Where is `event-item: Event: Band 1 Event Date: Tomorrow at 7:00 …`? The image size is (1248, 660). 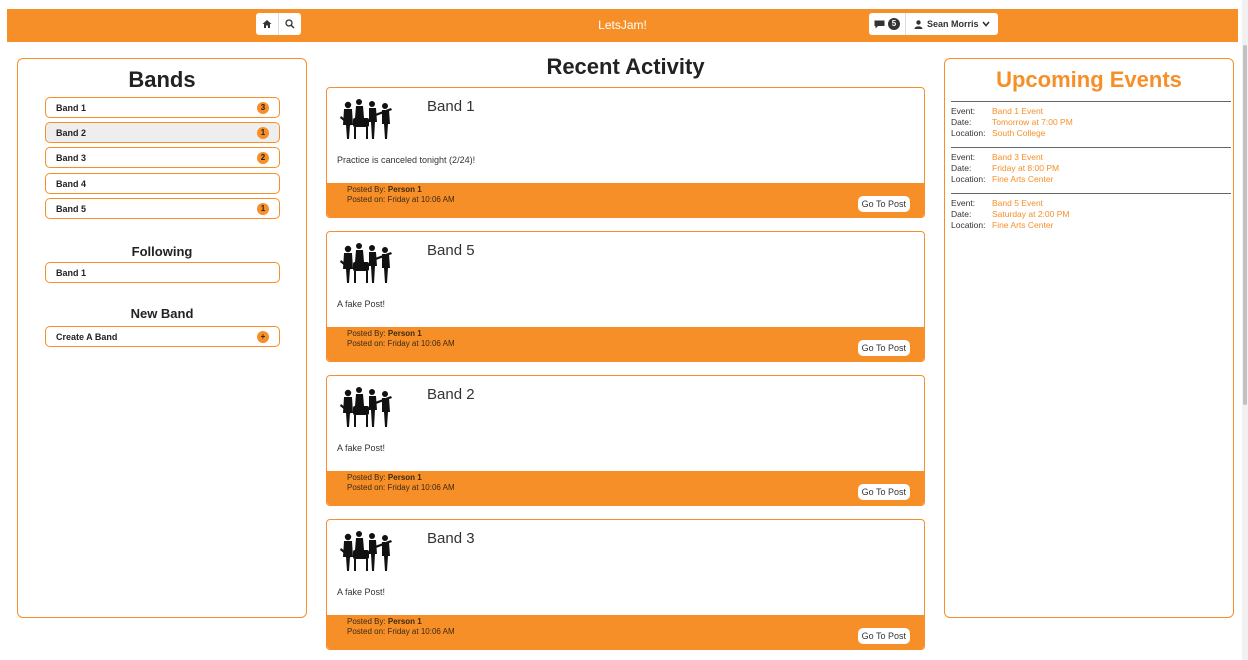
event-item: Event: Band 1 Event Date: Tomorrow at 7:00 … is located at coordinates (1091, 120).